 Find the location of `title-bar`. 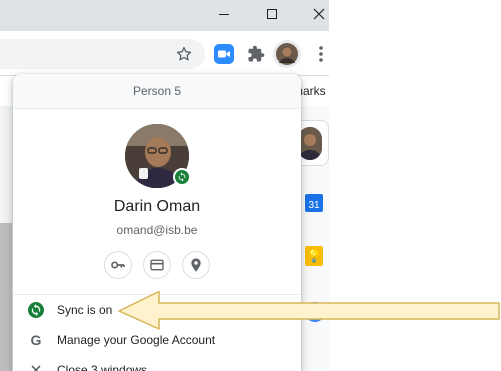

title-bar is located at coordinates (164, 15).